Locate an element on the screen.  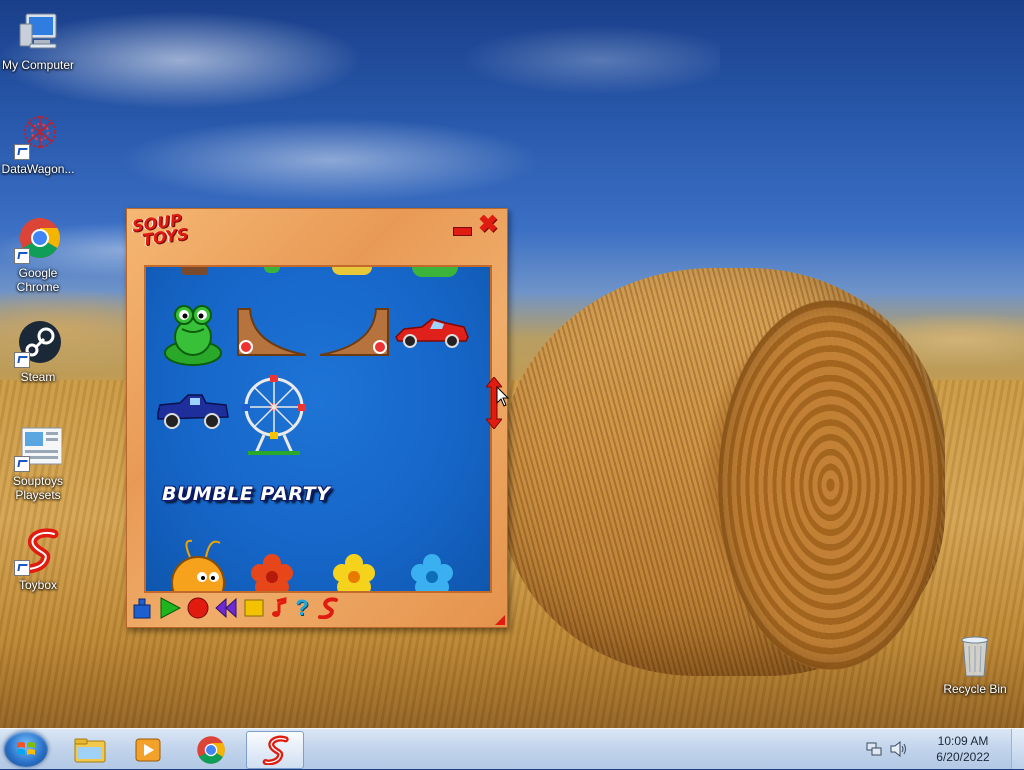
desktop-icon-label: Toybox is located at coordinates (38, 585).